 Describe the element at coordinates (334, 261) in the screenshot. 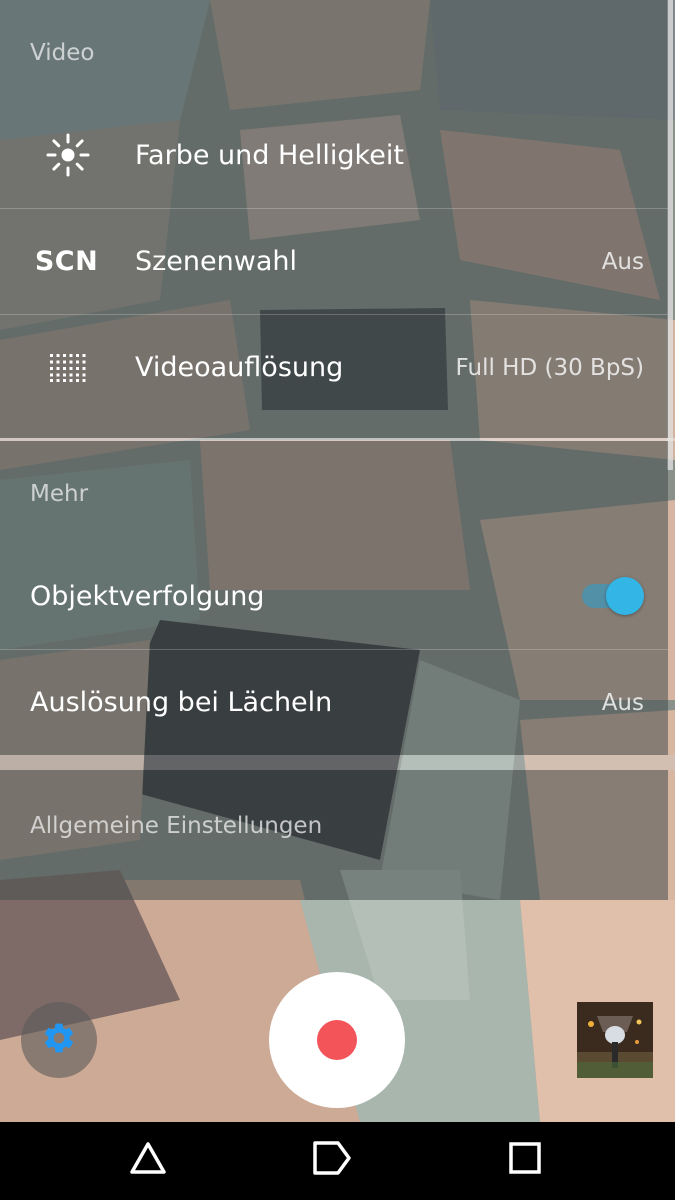

I see `scene-selection-row: SCN Szenenwahl Aus` at that location.